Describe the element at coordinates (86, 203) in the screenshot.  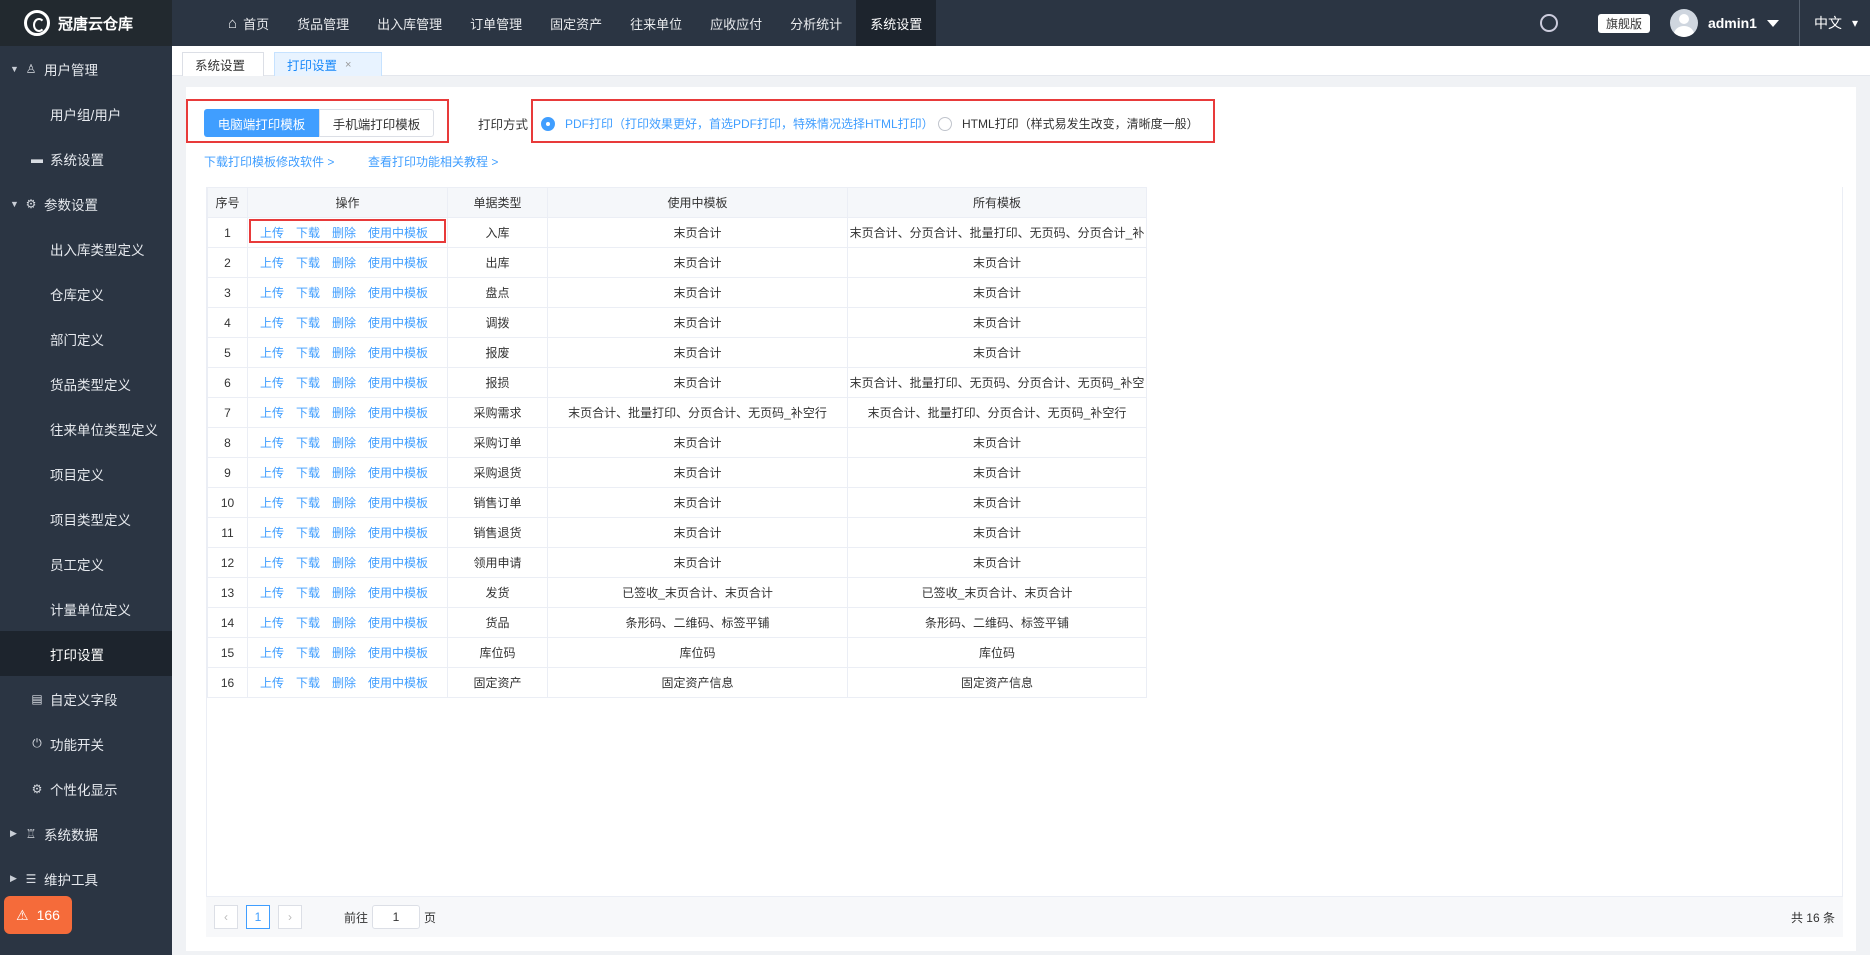
I see `sidebar-group-params: ▼ ⚙ 参数设置` at that location.